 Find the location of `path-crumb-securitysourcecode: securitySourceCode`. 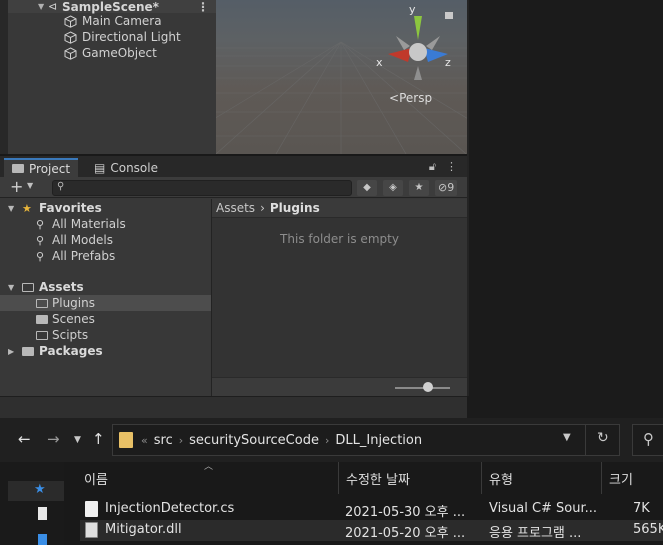

path-crumb-securitysourcecode: securitySourceCode is located at coordinates (254, 440).